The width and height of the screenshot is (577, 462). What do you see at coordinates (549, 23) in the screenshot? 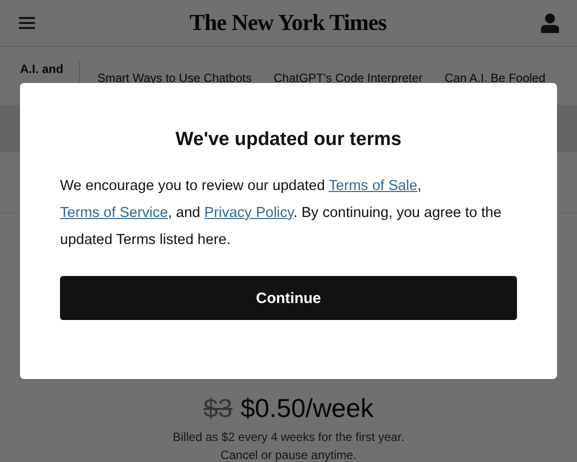
I see `user-icon` at bounding box center [549, 23].